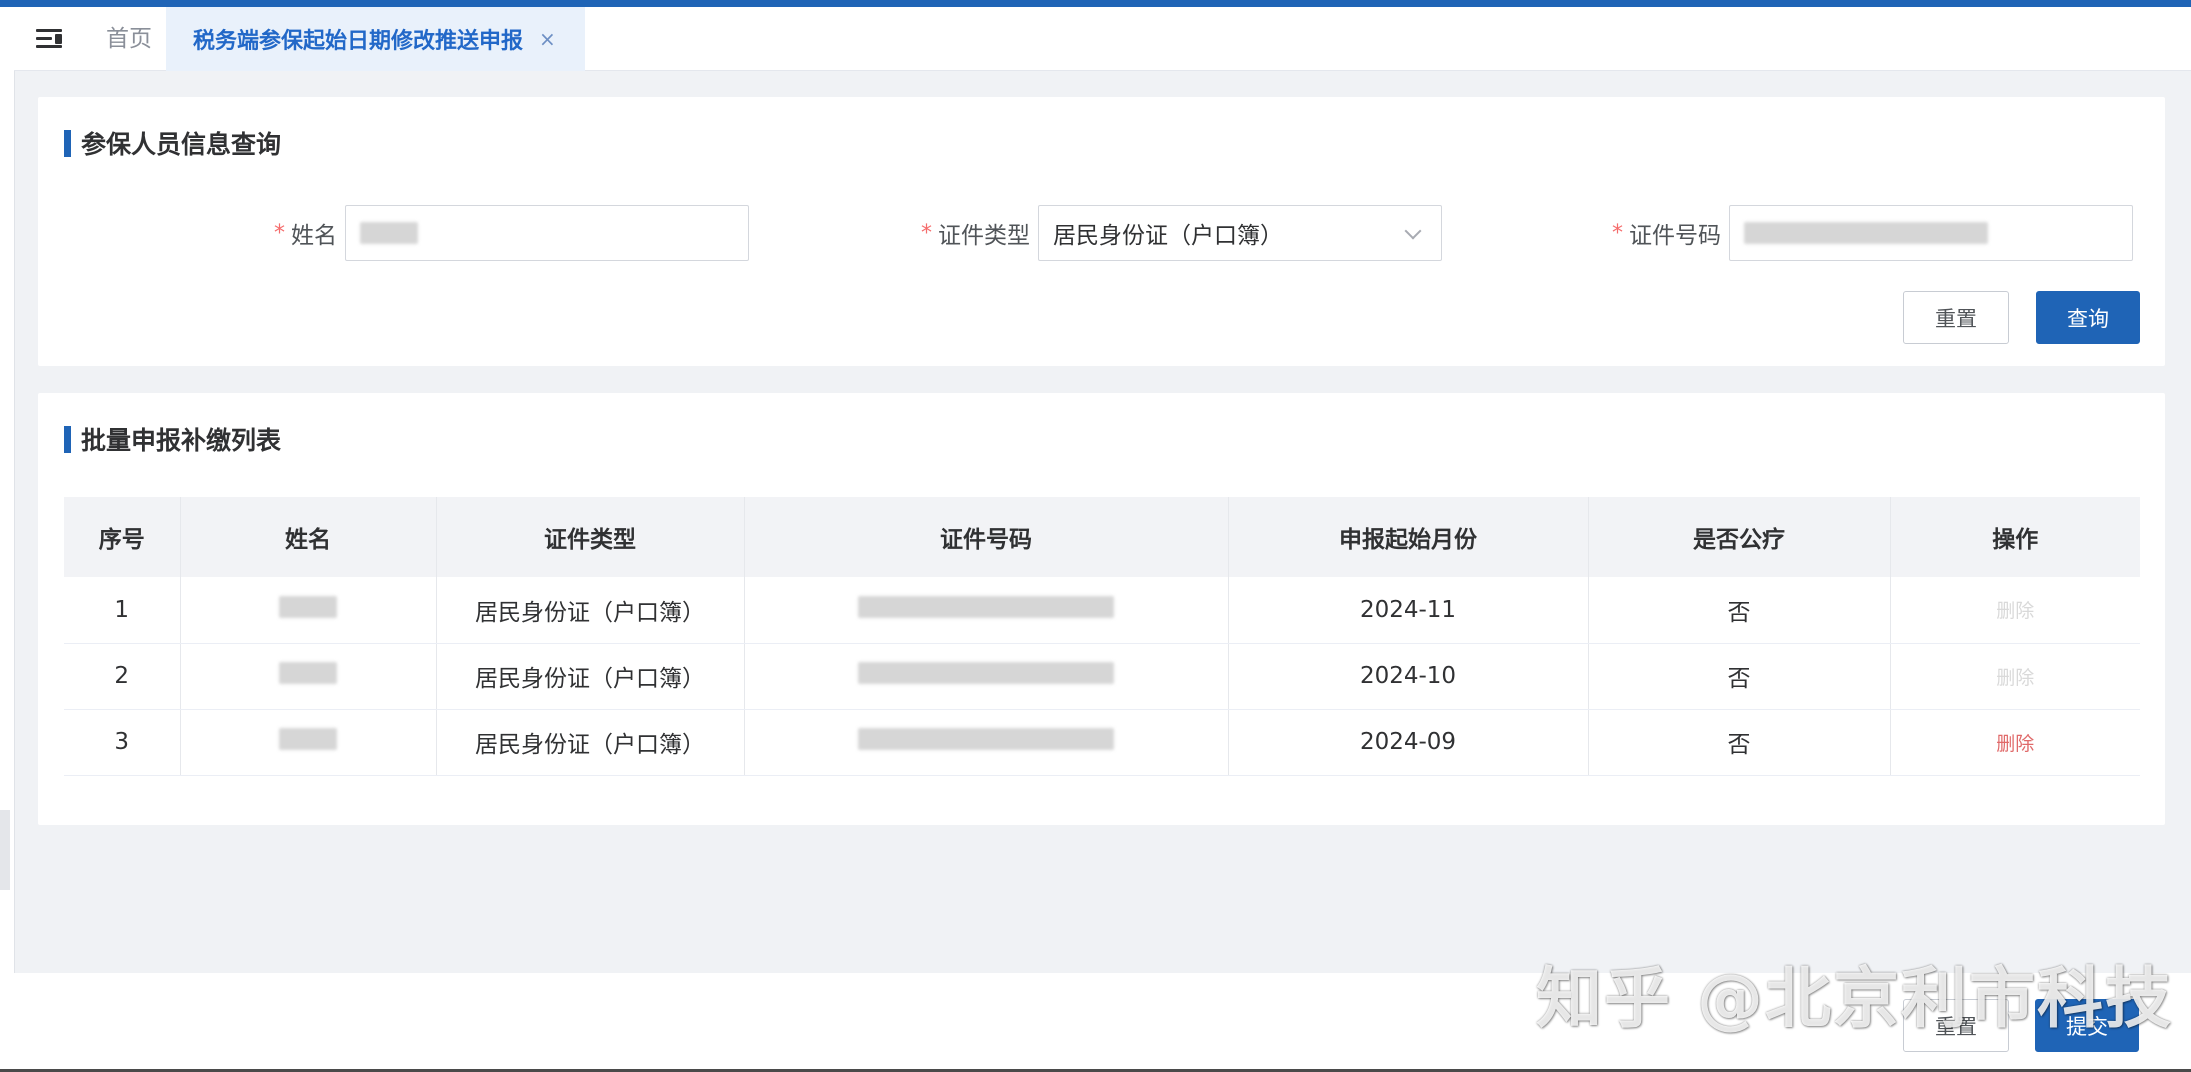  I want to click on list-section-title: 批量申报补缴列表, so click(172, 439).